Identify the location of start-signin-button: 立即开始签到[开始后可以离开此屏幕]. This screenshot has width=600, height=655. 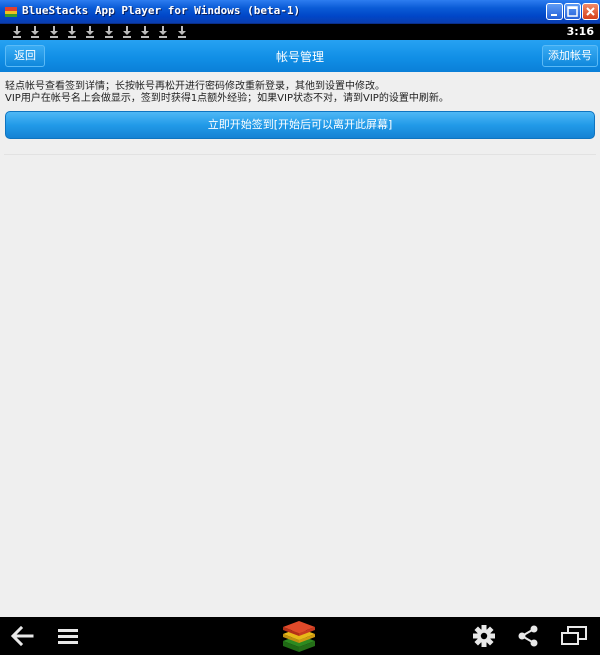
(300, 125).